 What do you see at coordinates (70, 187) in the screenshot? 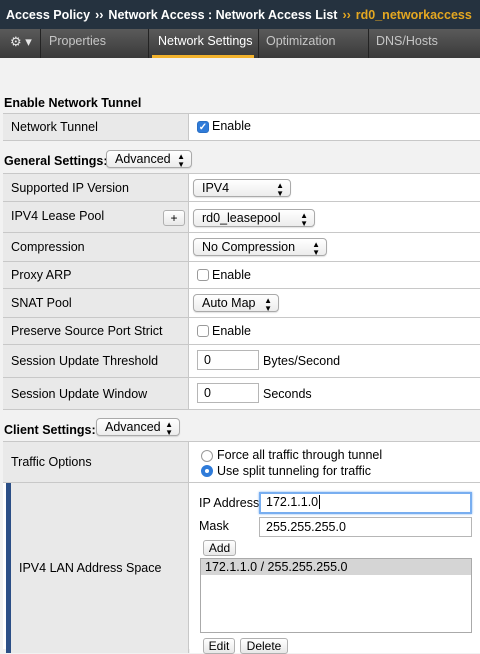
I see `ip-version-label: Supported IP Version` at bounding box center [70, 187].